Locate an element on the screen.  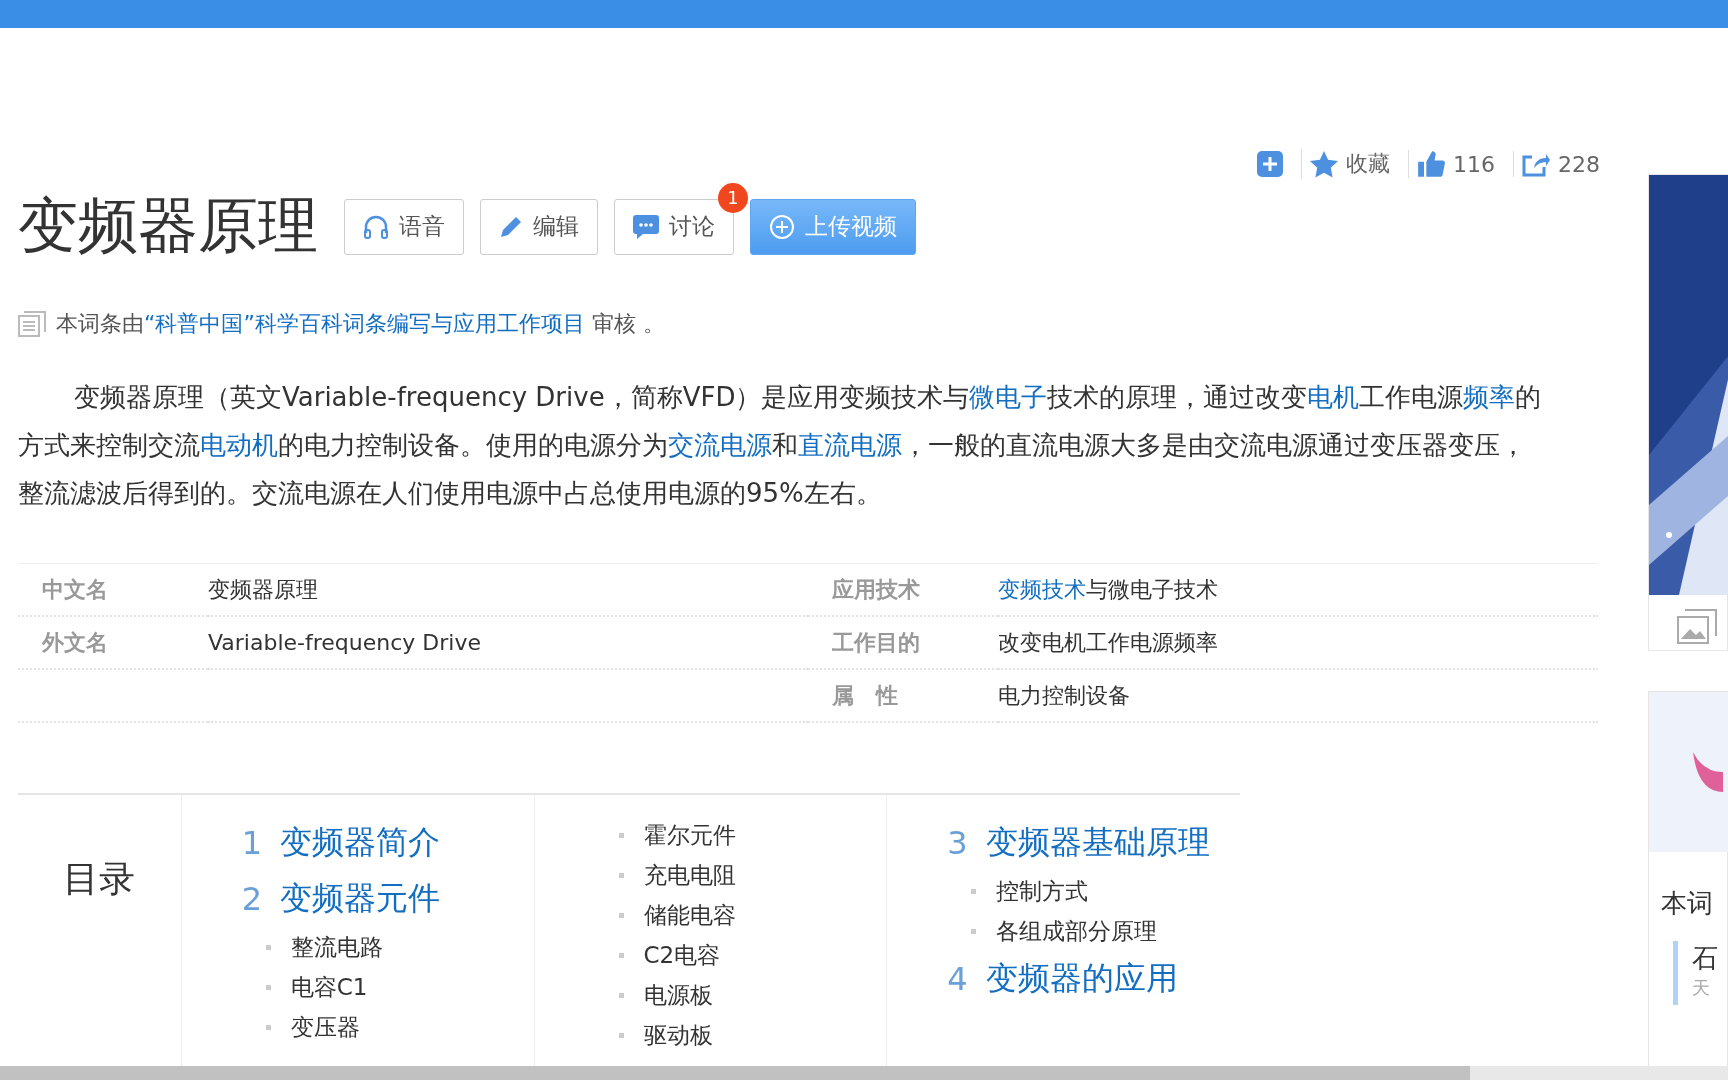
add-icon is located at coordinates (1270, 164).